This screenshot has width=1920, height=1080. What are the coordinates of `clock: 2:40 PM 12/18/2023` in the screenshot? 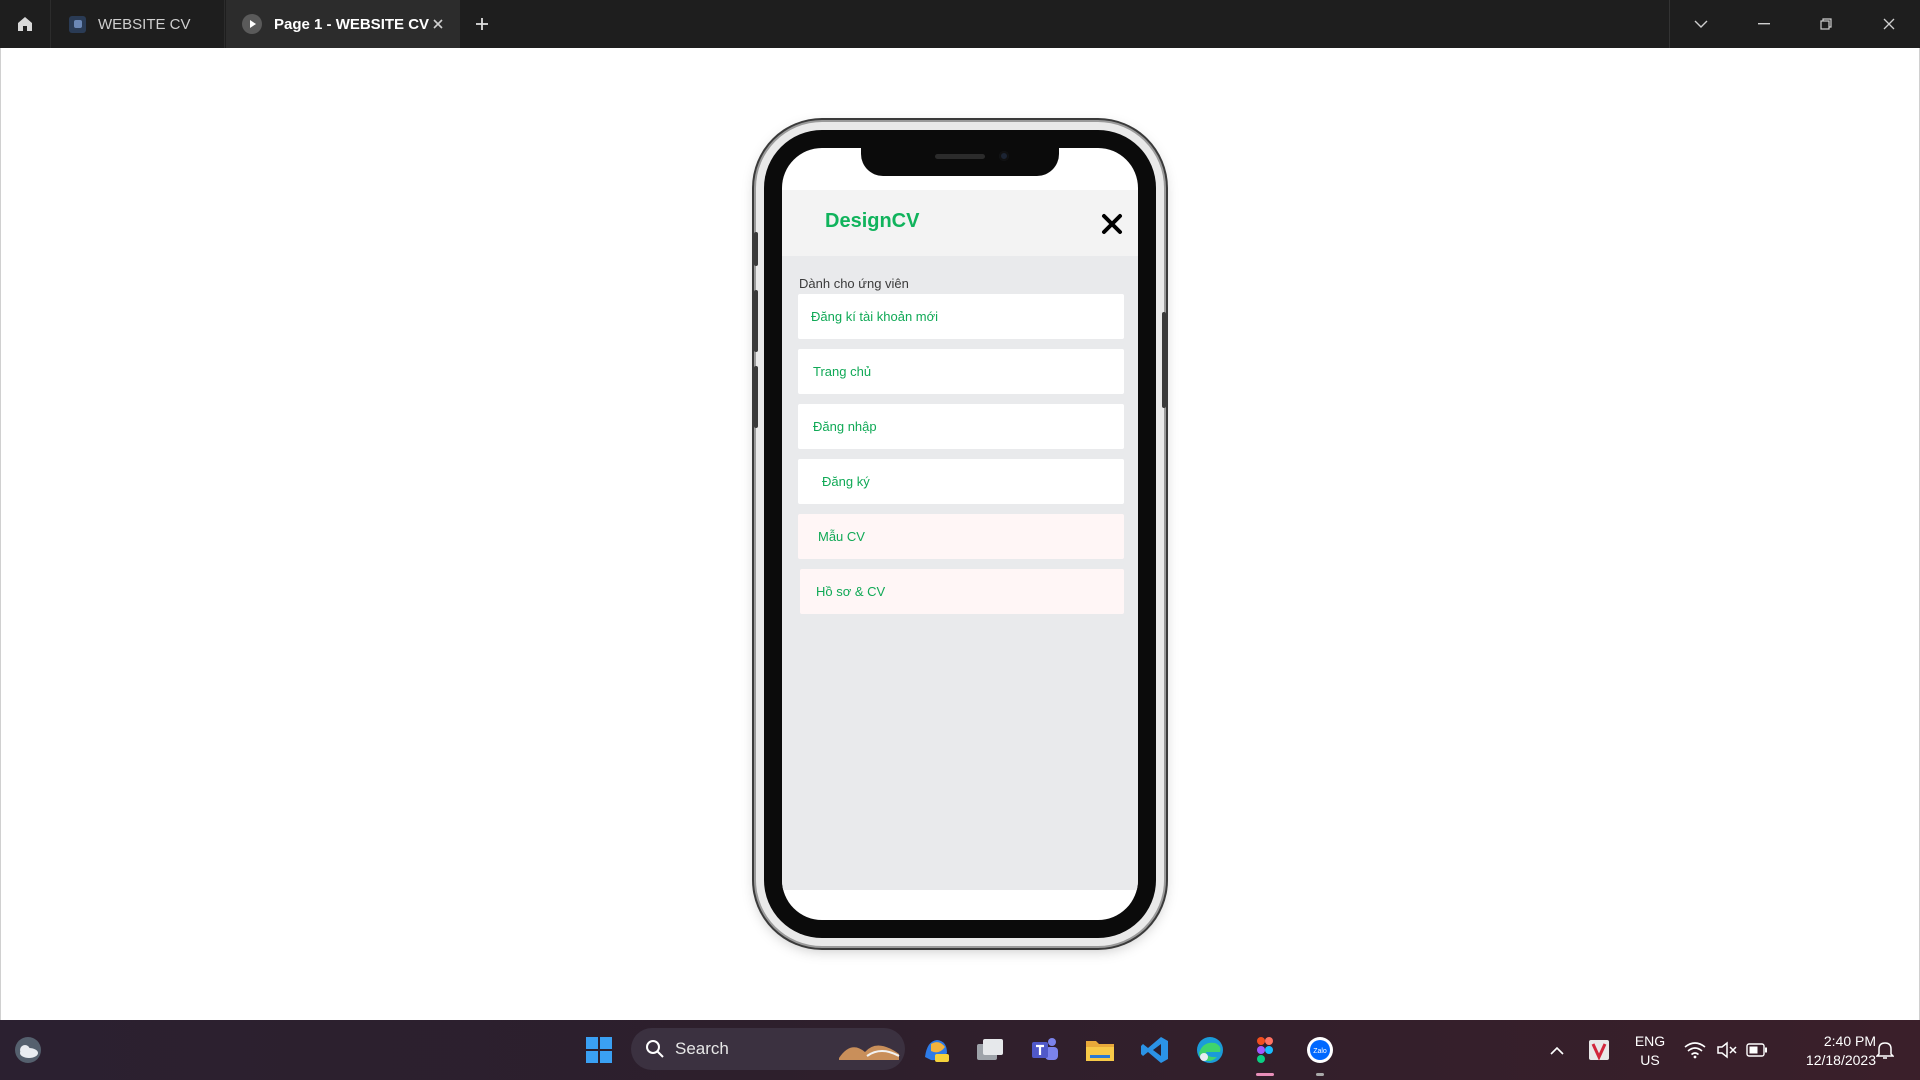 It's located at (1828, 1051).